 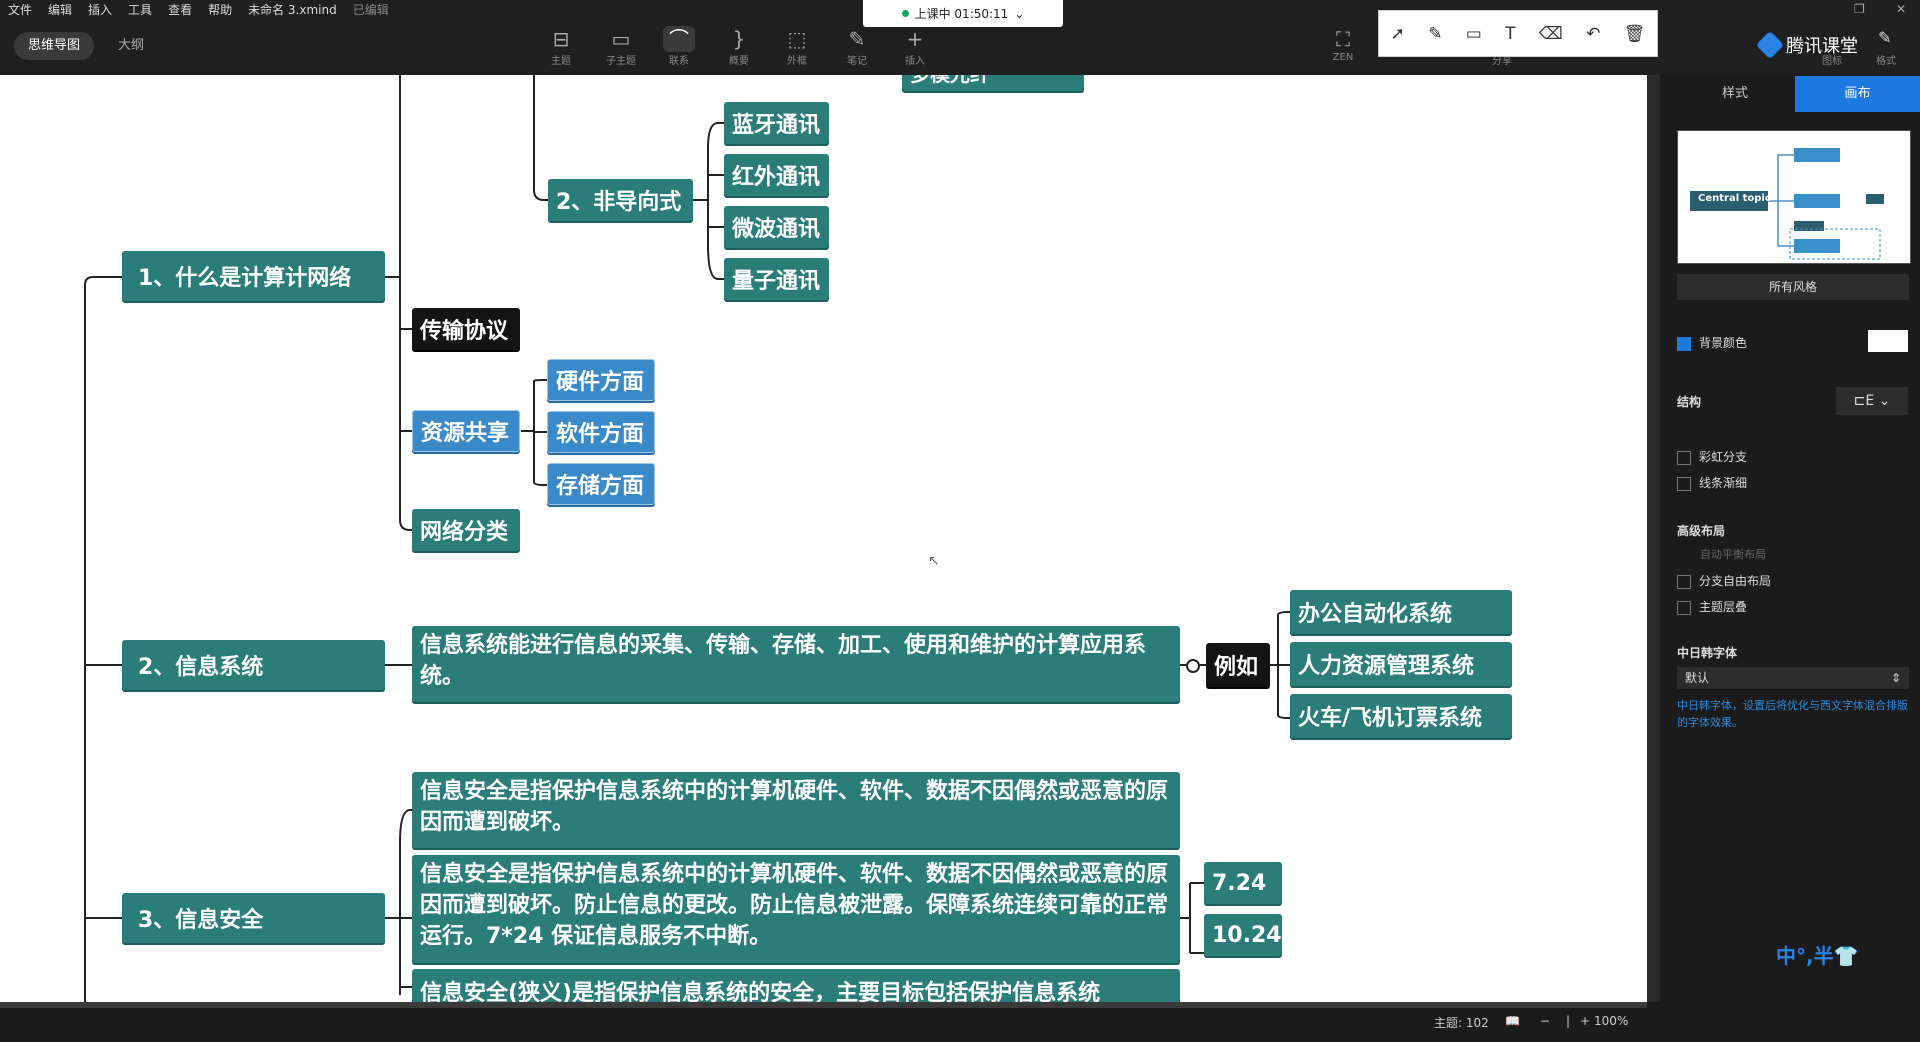 I want to click on chevron-down-icon: ⌄, so click(x=1019, y=13).